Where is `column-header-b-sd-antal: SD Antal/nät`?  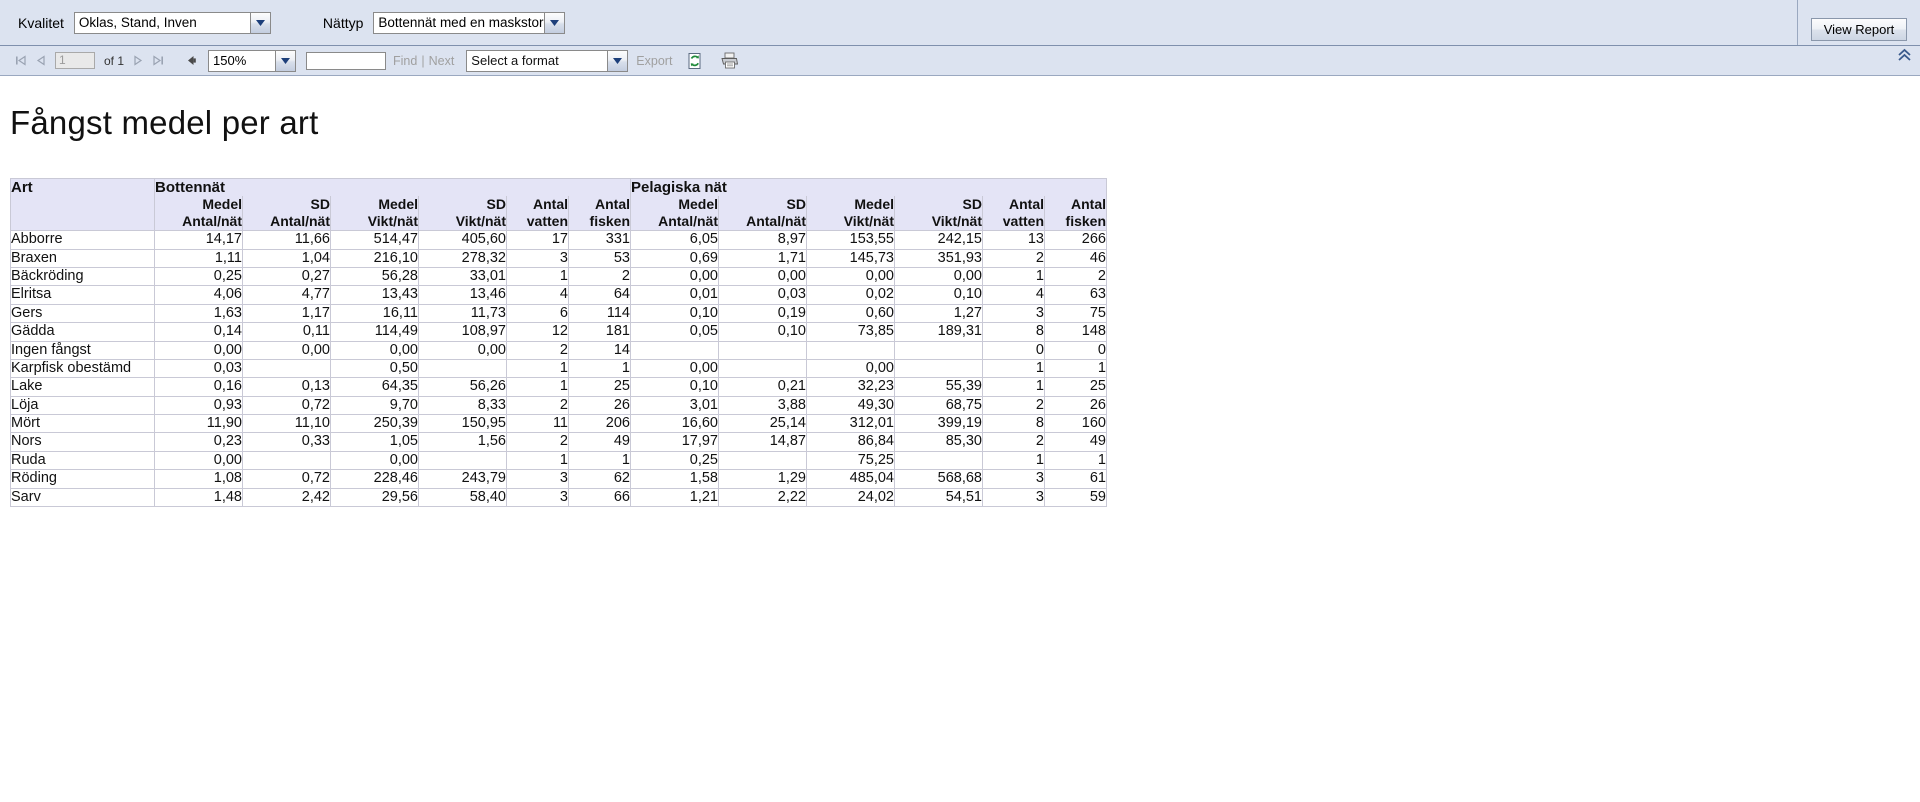 column-header-b-sd-antal: SD Antal/nät is located at coordinates (286, 214).